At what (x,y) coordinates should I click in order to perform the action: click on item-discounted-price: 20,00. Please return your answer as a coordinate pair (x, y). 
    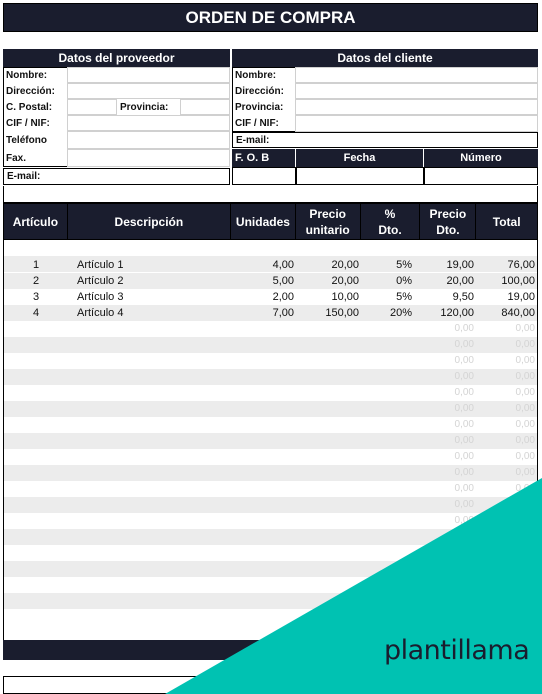
    Looking at the image, I should click on (460, 281).